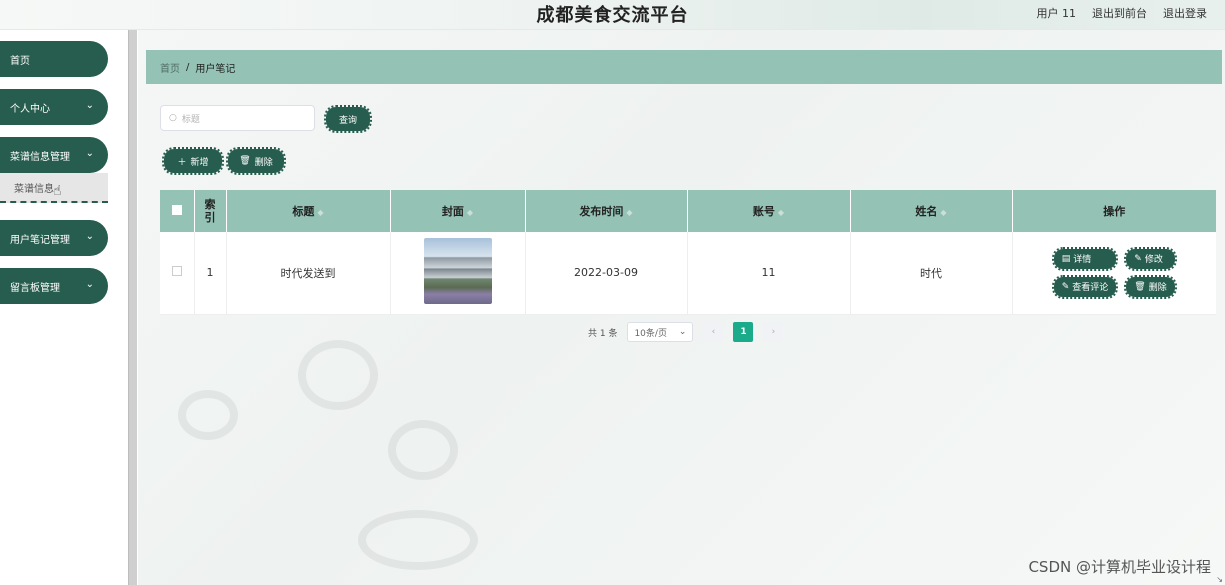  What do you see at coordinates (54, 107) in the screenshot?
I see `sidebar-item-personal-center: 个人中心 ⌄` at bounding box center [54, 107].